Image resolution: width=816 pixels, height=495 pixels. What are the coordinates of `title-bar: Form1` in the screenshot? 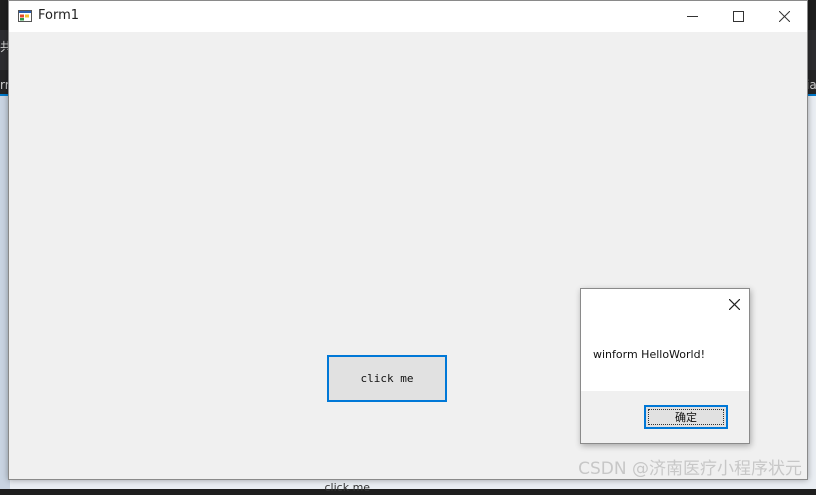 It's located at (408, 16).